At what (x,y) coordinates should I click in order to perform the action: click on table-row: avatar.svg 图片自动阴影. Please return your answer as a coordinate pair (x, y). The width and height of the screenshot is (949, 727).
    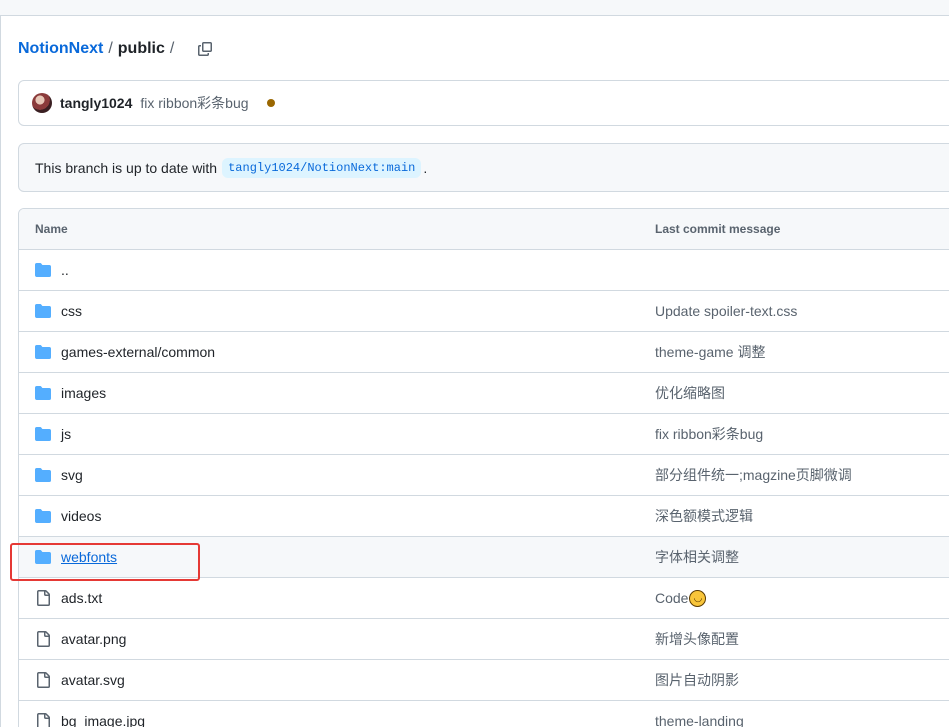
    Looking at the image, I should click on (484, 680).